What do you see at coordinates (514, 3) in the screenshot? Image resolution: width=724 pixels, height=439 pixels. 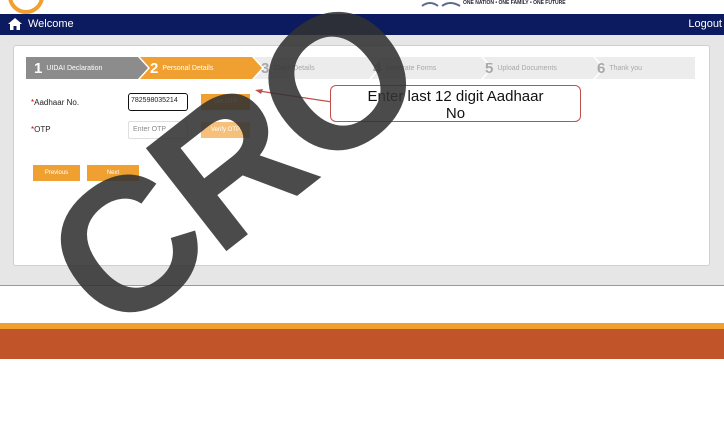 I see `tagline: ONE NATION • ONE FAMILY • ONE FUTURE` at bounding box center [514, 3].